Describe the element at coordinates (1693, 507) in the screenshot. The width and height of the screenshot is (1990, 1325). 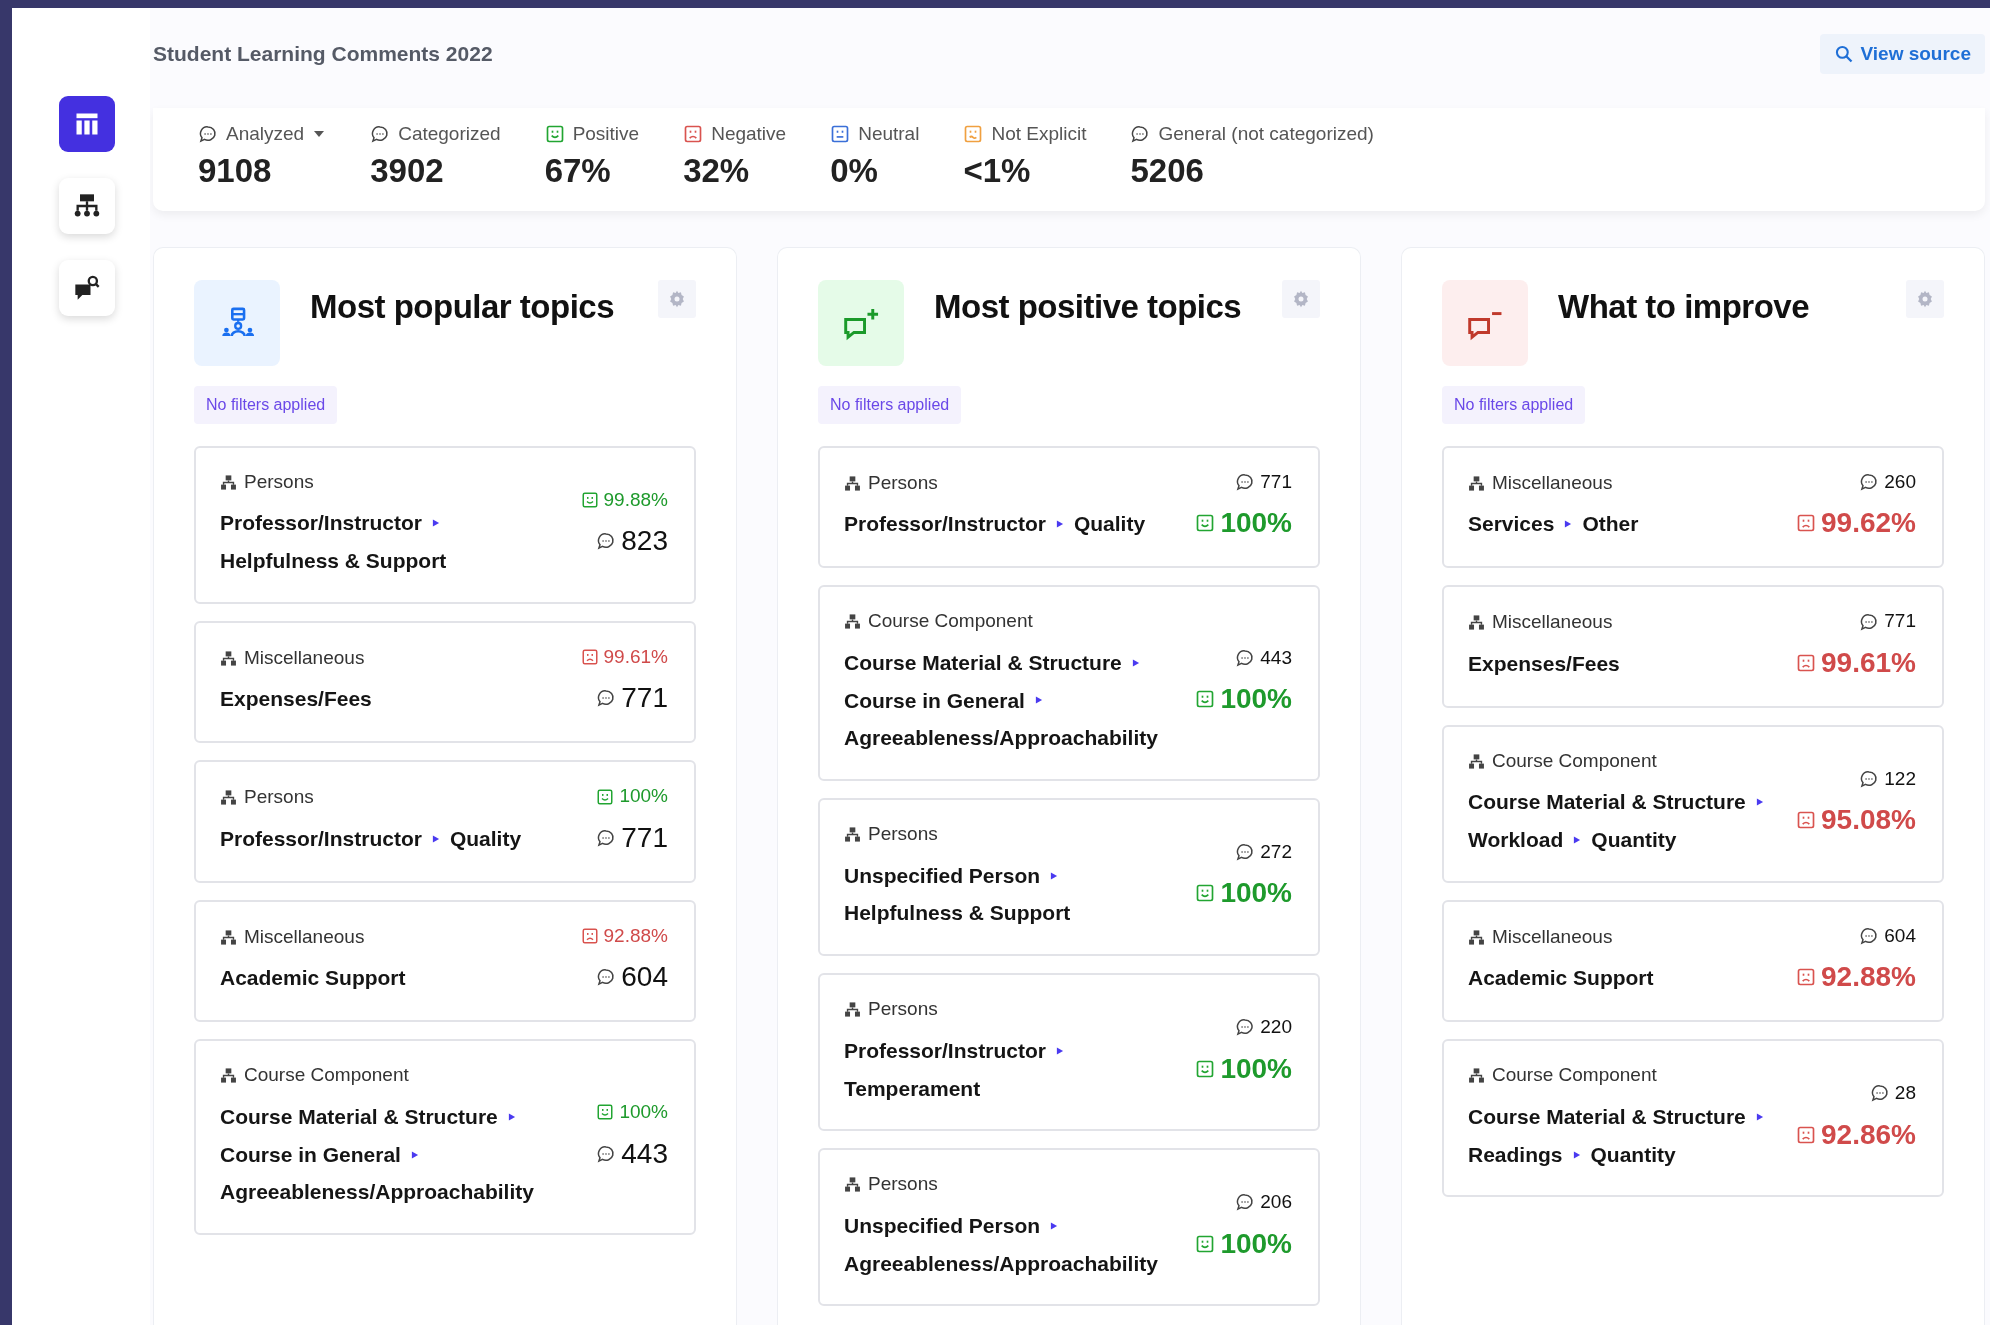
I see `topic-card: Miscellaneous Services Other 260 99.62%` at that location.